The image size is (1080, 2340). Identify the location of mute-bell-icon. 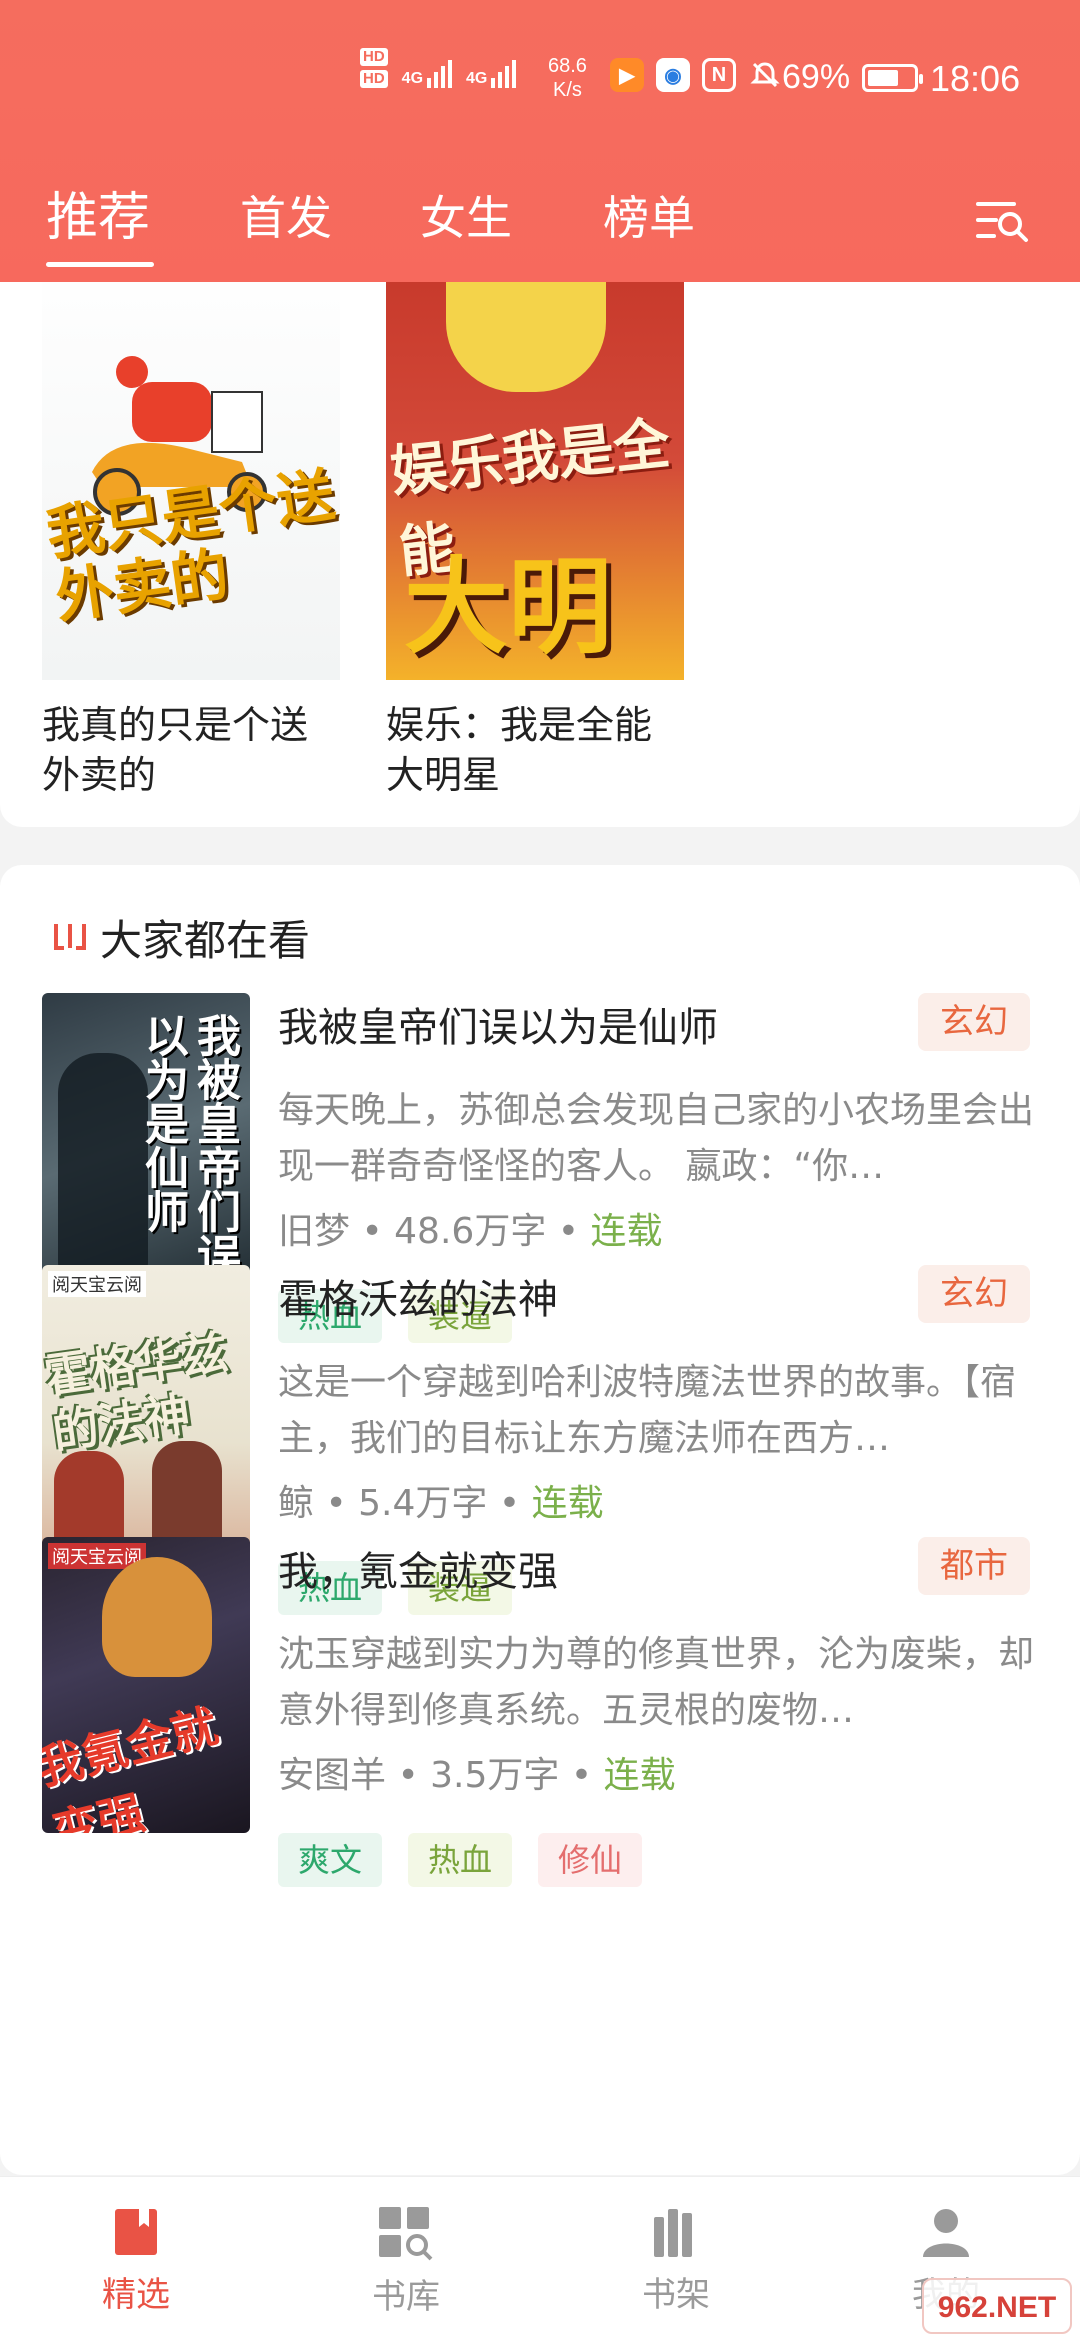
(765, 75).